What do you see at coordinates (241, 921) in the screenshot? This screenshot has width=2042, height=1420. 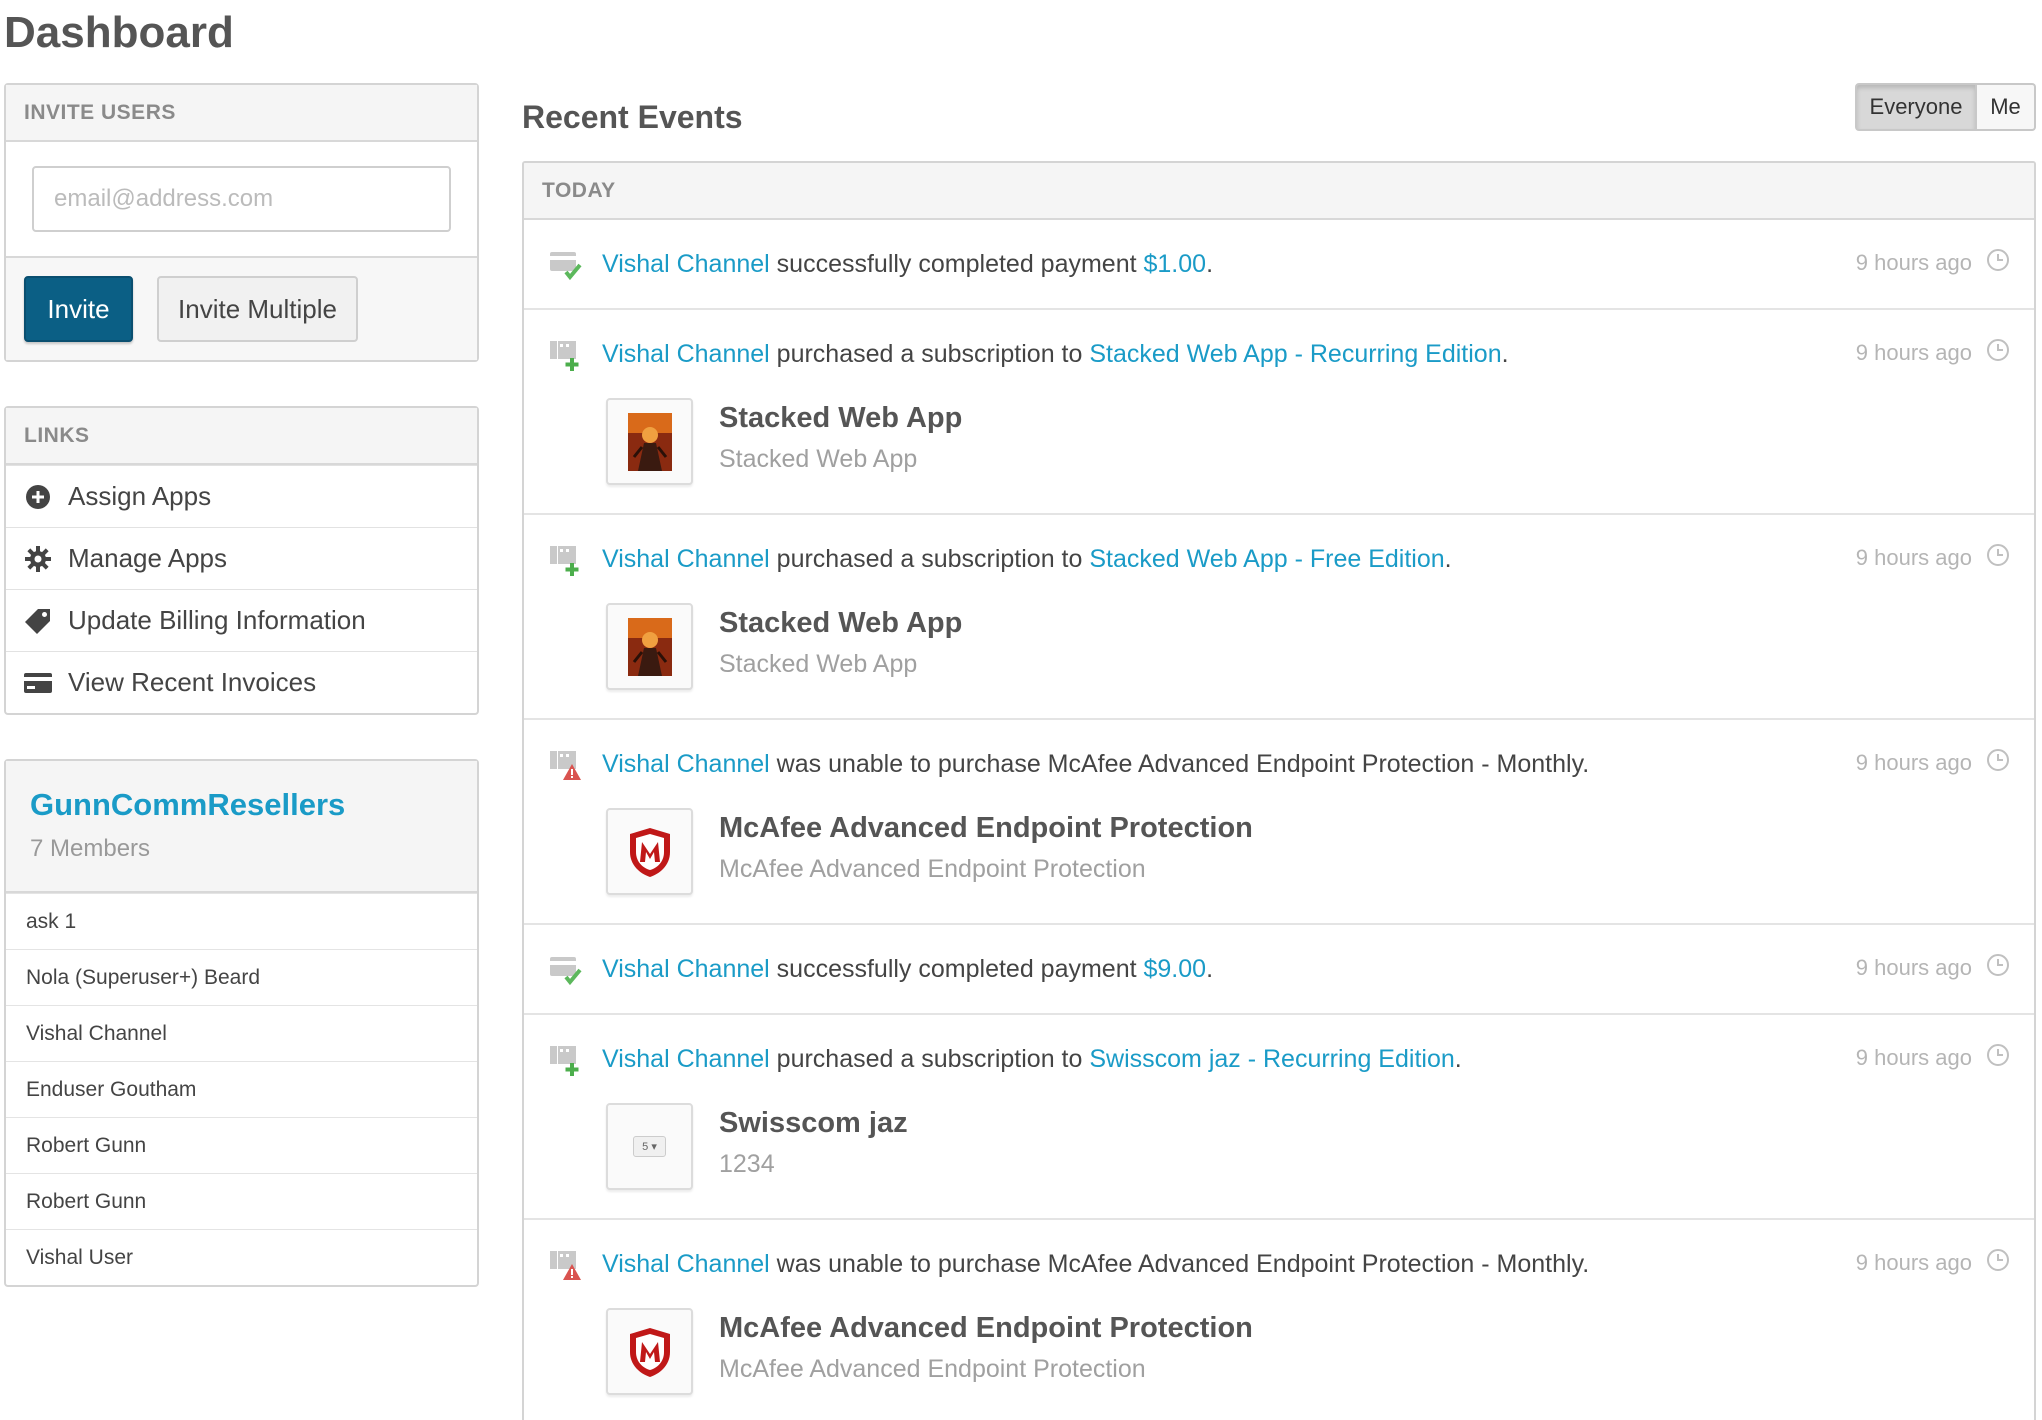 I see `member-item: ask 1` at bounding box center [241, 921].